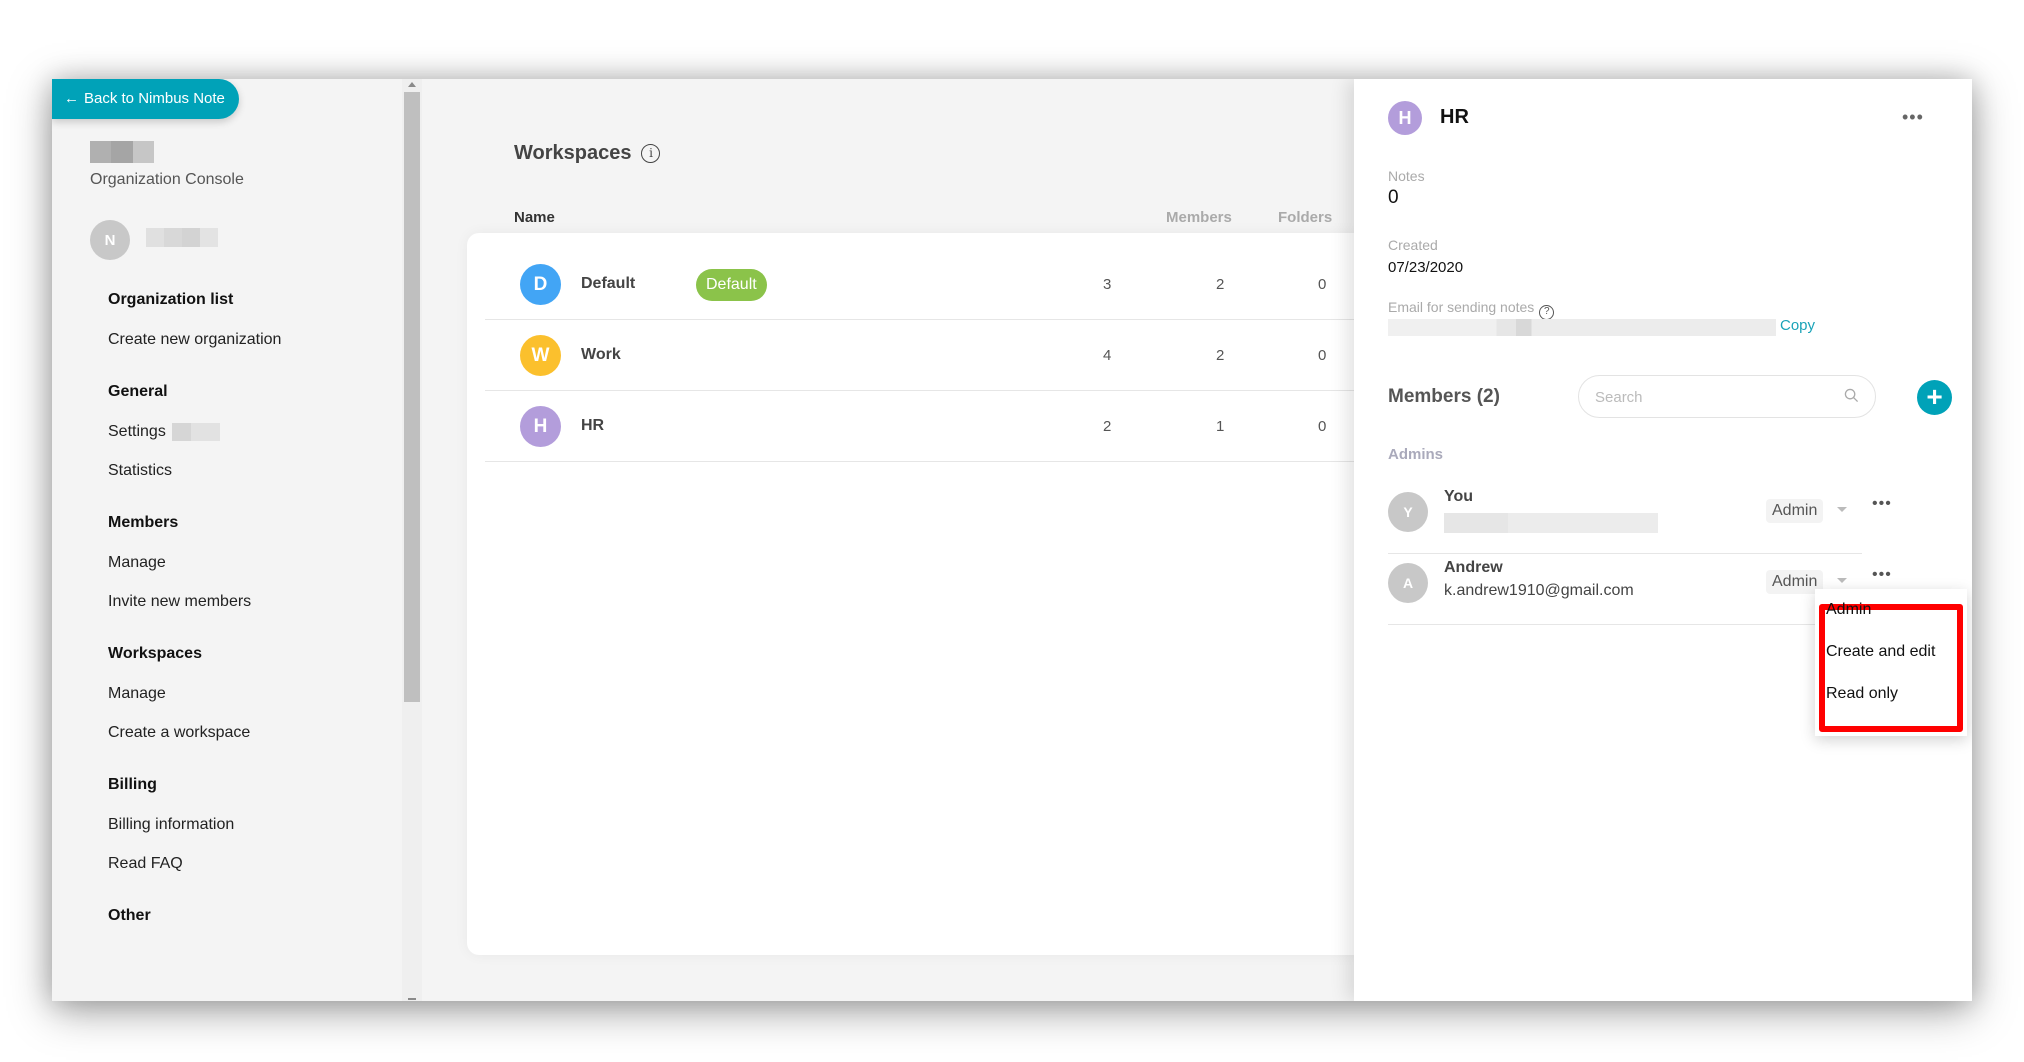  What do you see at coordinates (1851, 395) in the screenshot?
I see `search-icon` at bounding box center [1851, 395].